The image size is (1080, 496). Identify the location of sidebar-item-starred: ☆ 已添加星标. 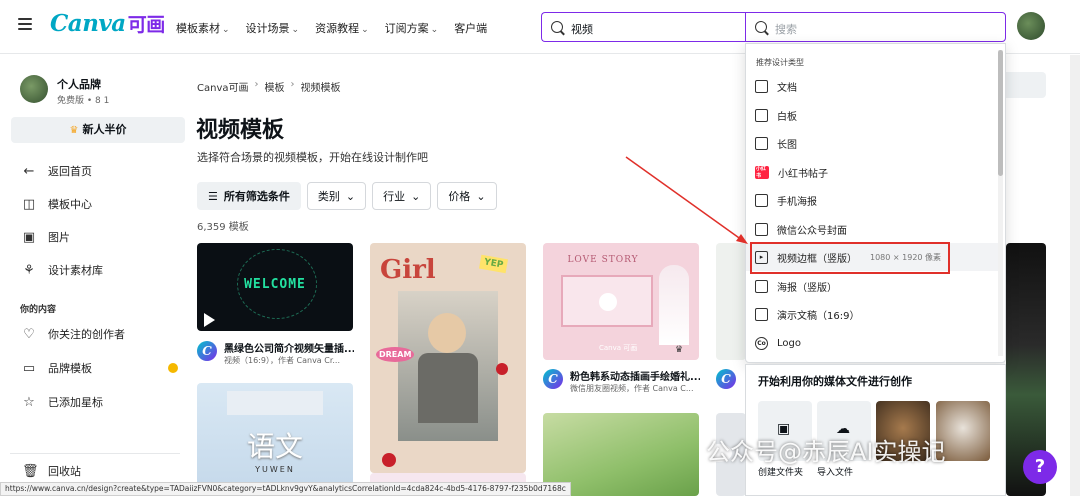
(62, 402).